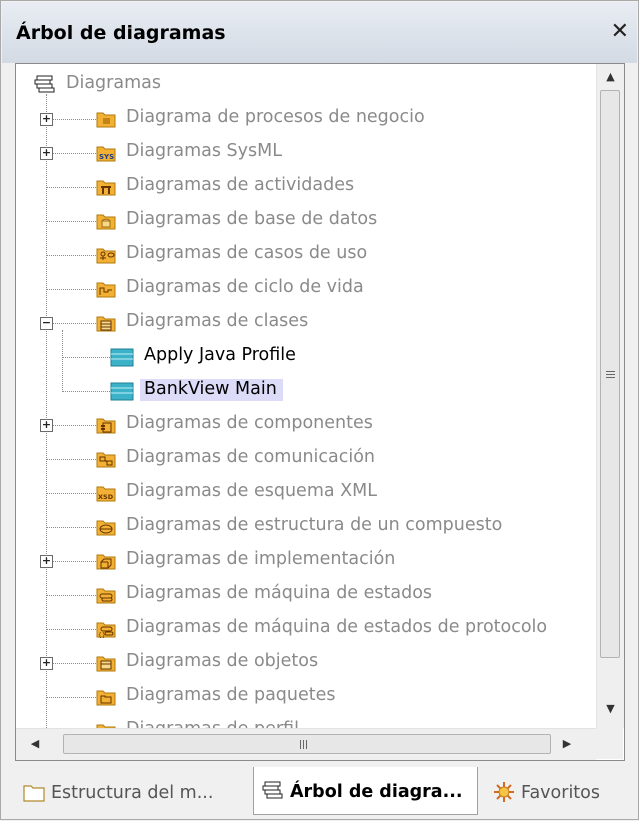  I want to click on tree-root-label: Diagramas, so click(113, 83).